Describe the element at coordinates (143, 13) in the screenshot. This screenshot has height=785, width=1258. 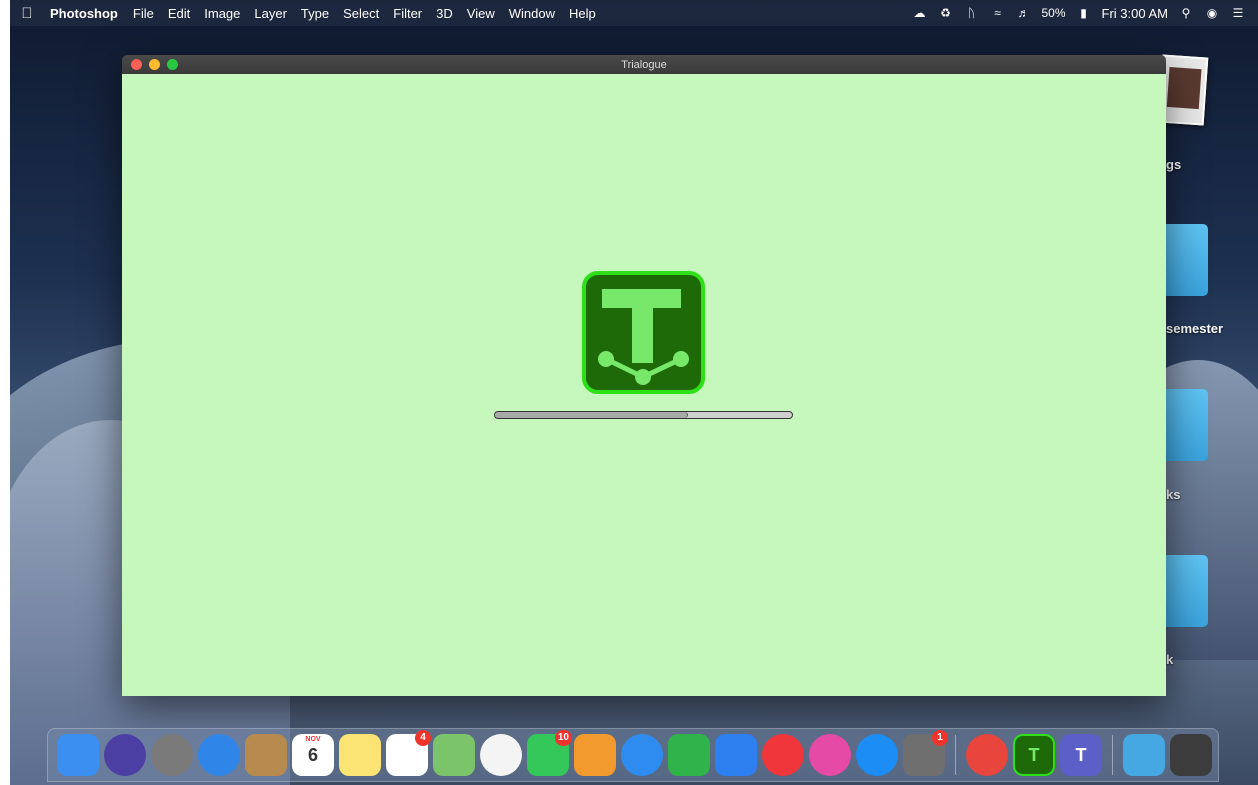
I see `menu-file: File` at that location.